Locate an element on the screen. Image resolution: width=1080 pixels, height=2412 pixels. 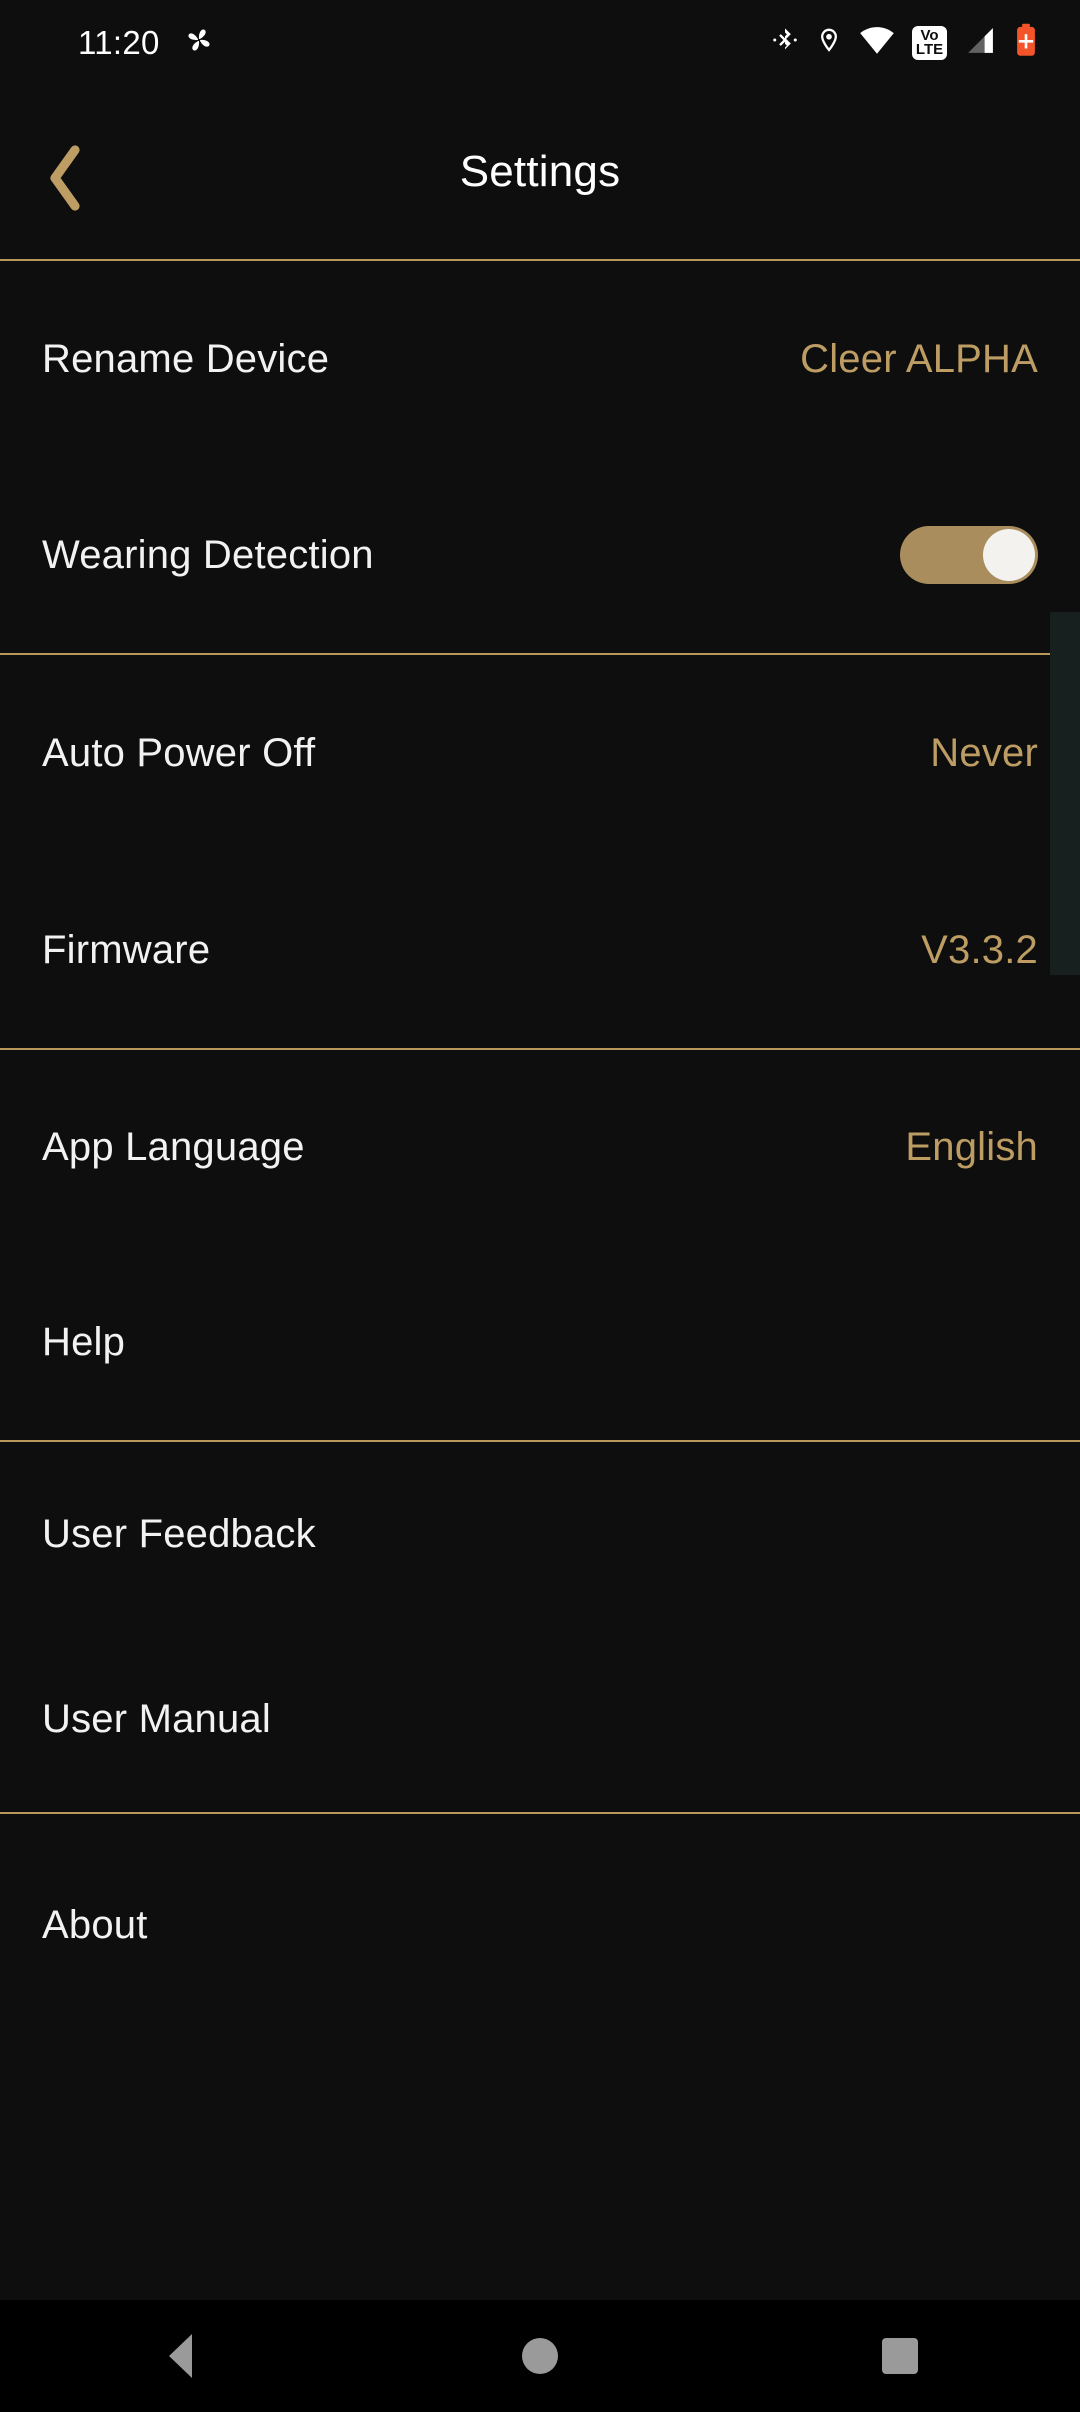
volte-line2: LTE is located at coordinates (929, 49).